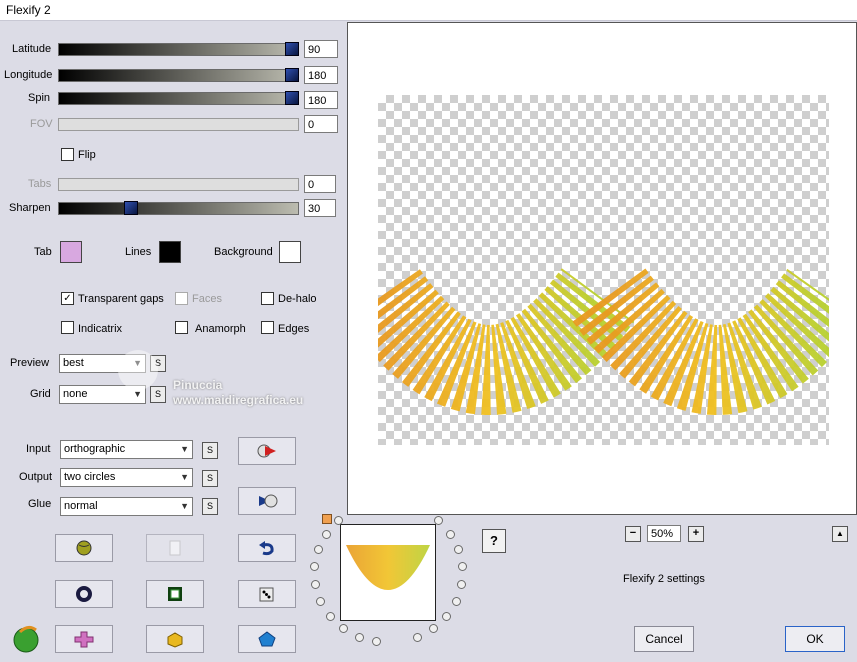 This screenshot has height=662, width=857. What do you see at coordinates (292, 75) in the screenshot?
I see `longitude-slider-thumb` at bounding box center [292, 75].